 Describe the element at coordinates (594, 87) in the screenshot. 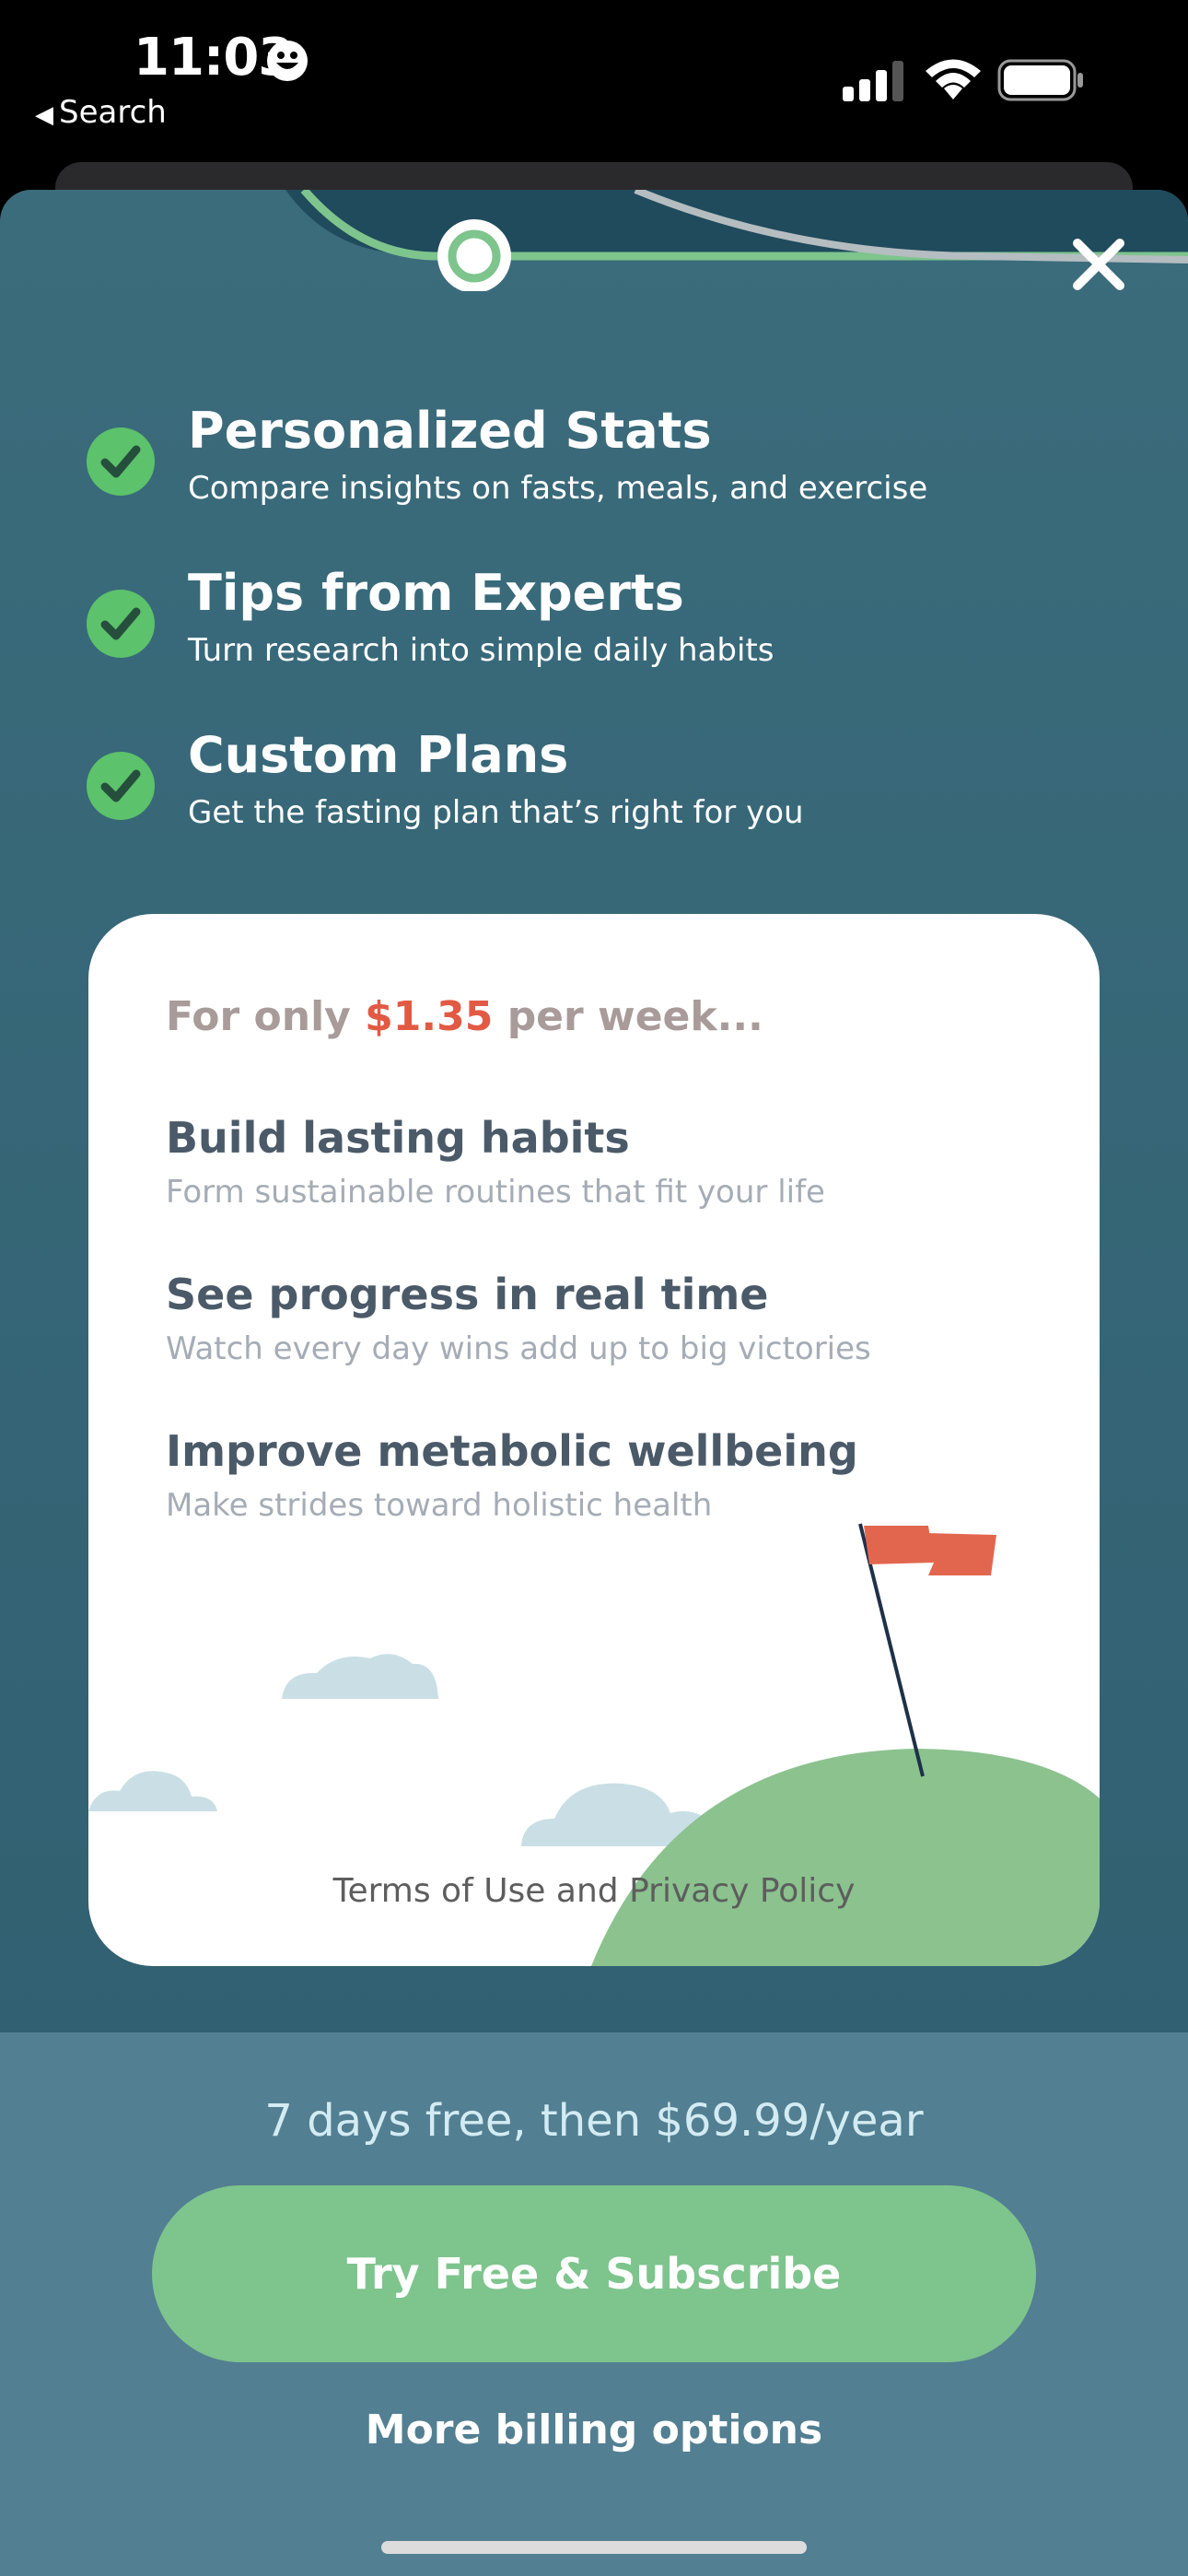

I see `status-bar: 11:03 ◀ Search` at that location.